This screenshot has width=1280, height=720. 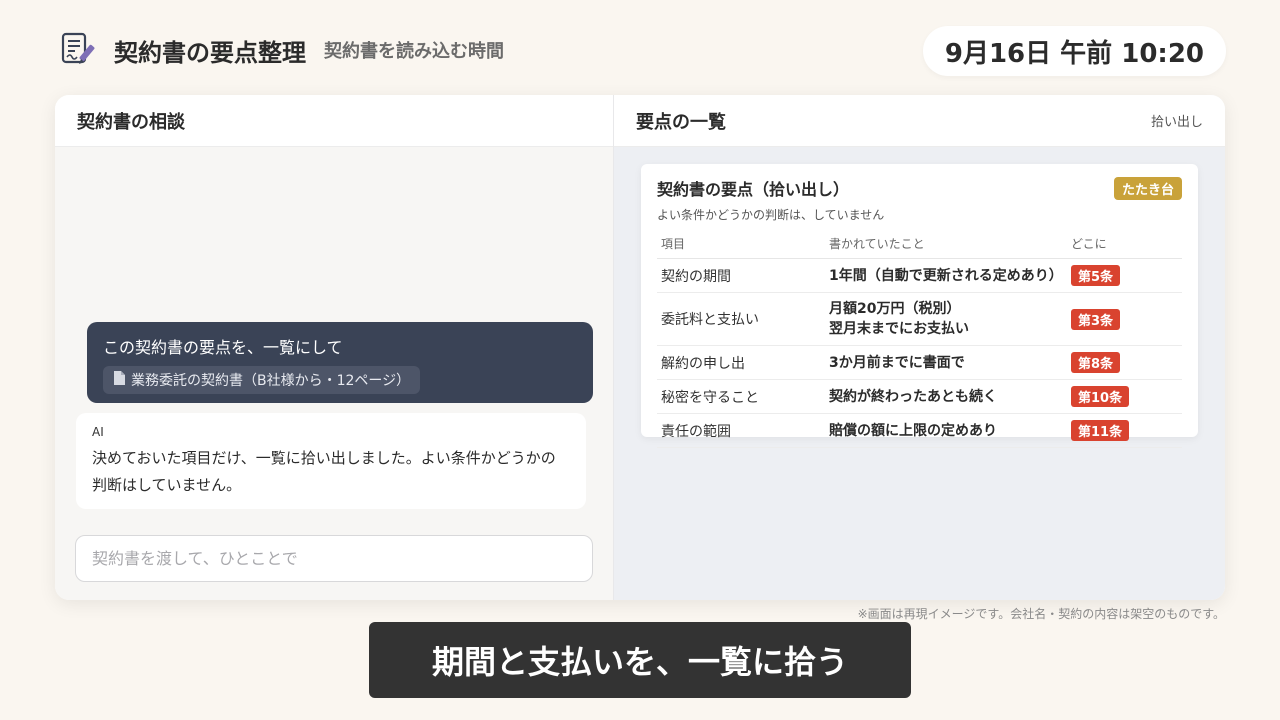 I want to click on chat-pane-header: 契約書の相談, so click(x=334, y=121).